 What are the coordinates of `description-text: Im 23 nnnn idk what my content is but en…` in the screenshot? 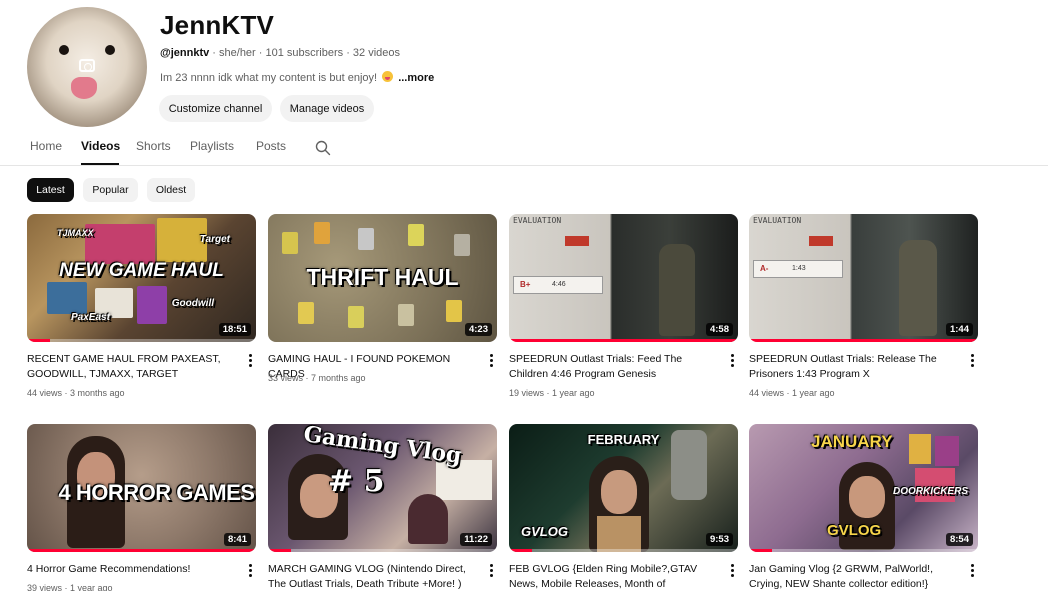 It's located at (269, 78).